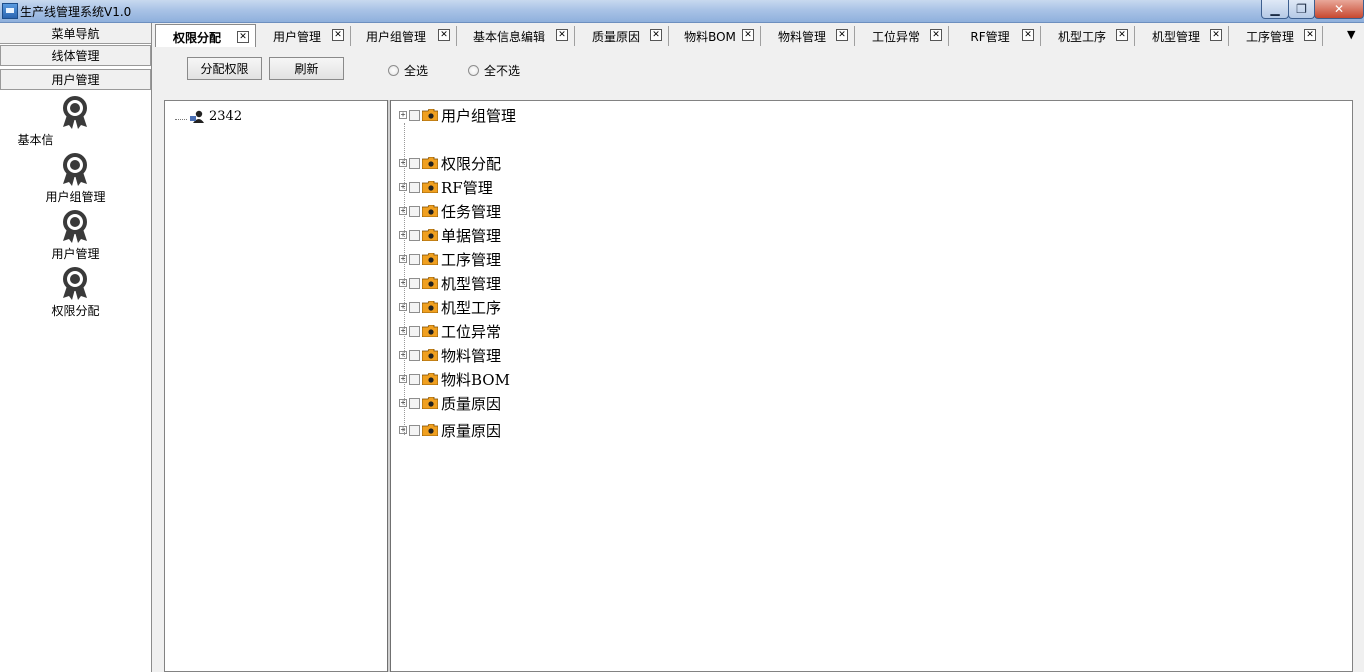  I want to click on tab-permission-assignment: 权限分配 ✕, so click(205, 35).